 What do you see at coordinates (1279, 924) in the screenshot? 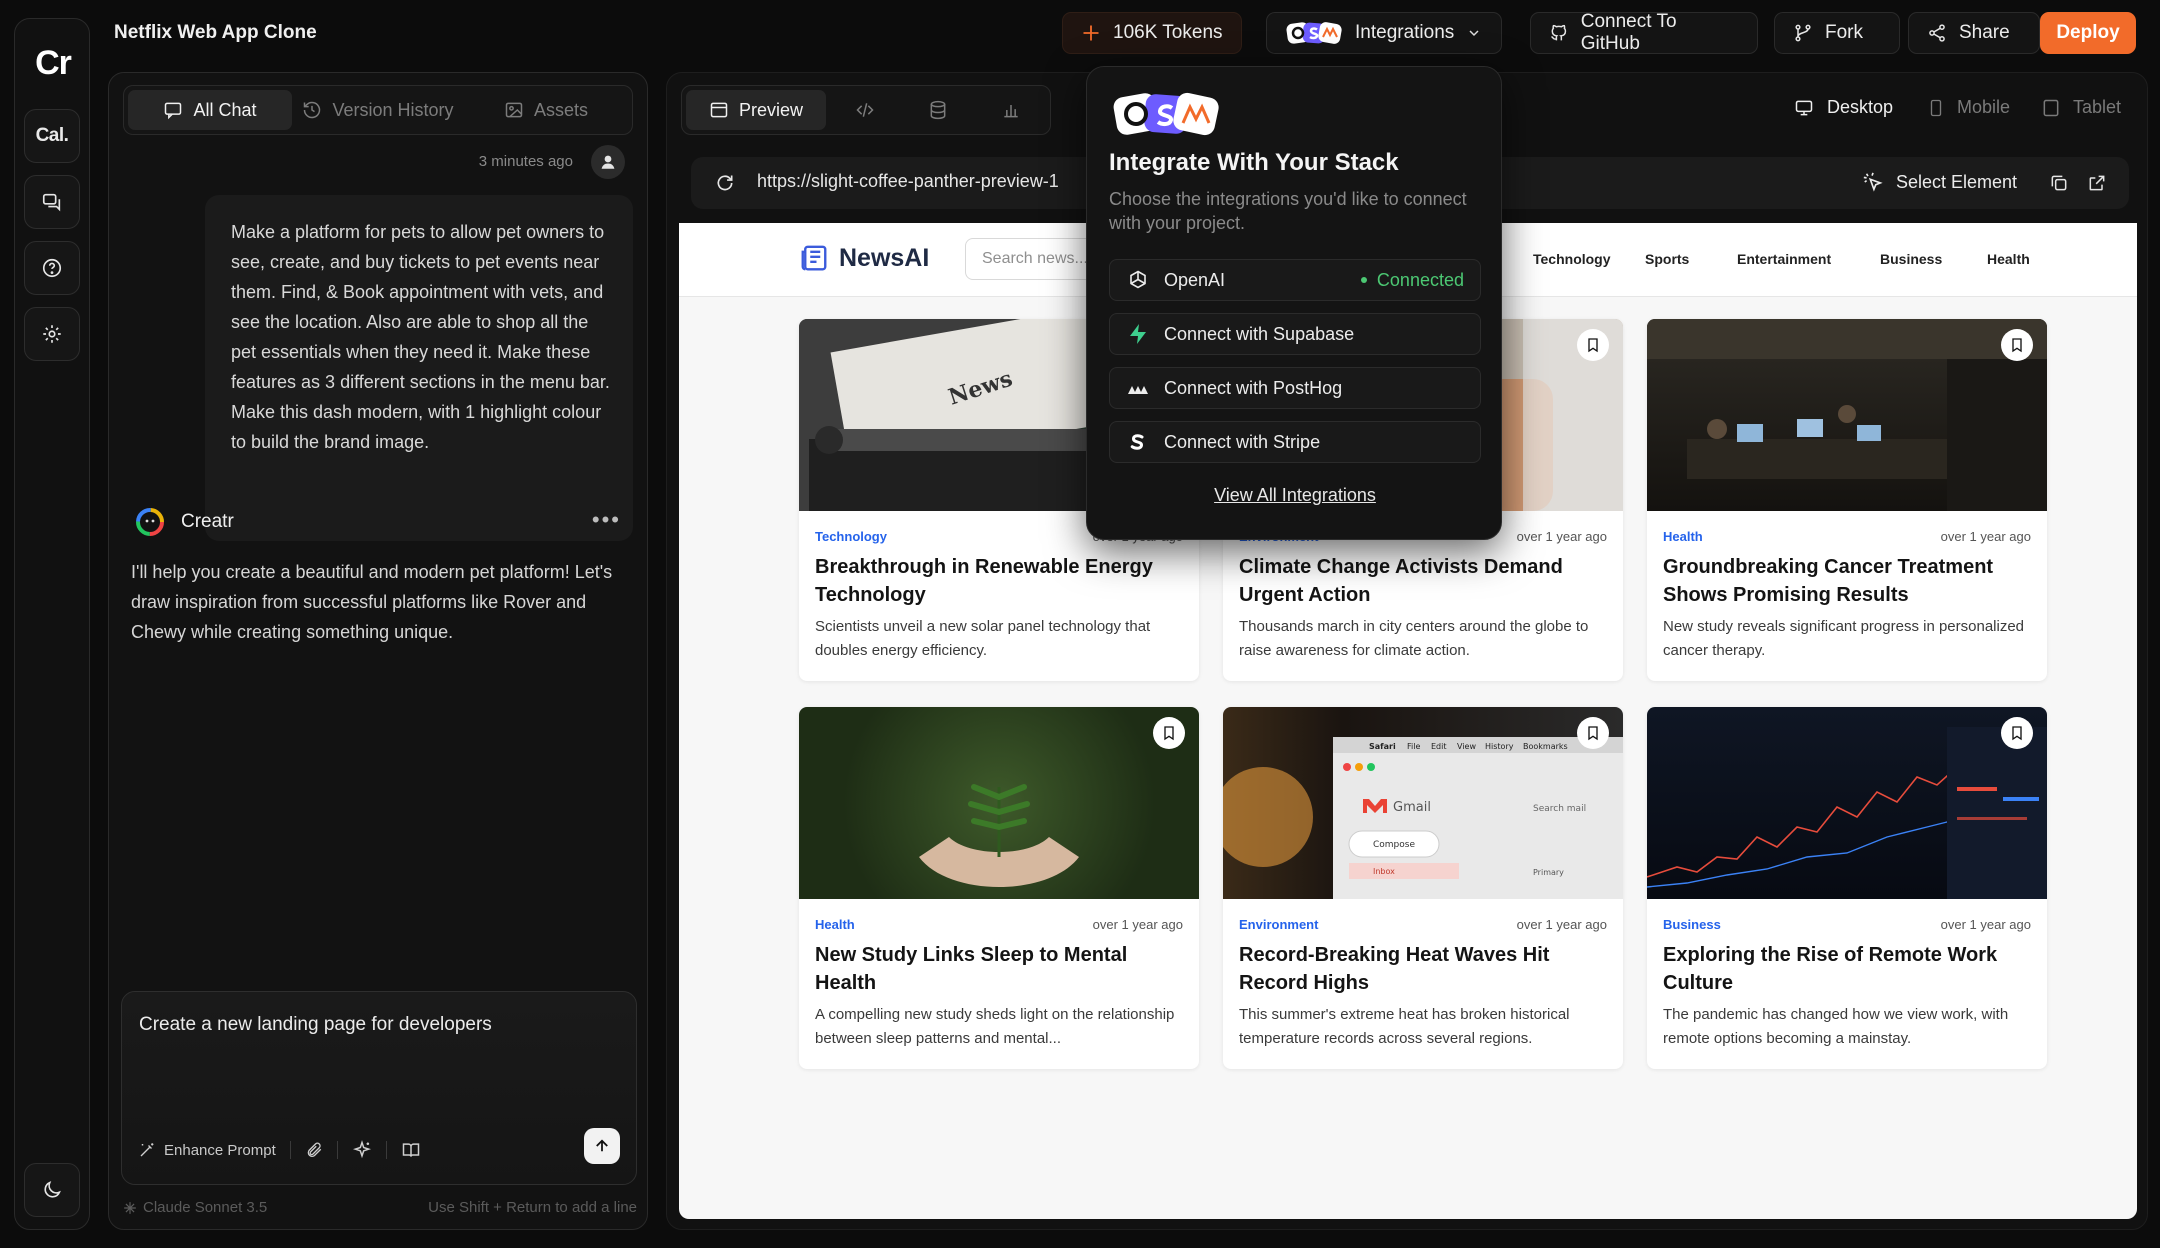
I see `article-category: Environment` at bounding box center [1279, 924].